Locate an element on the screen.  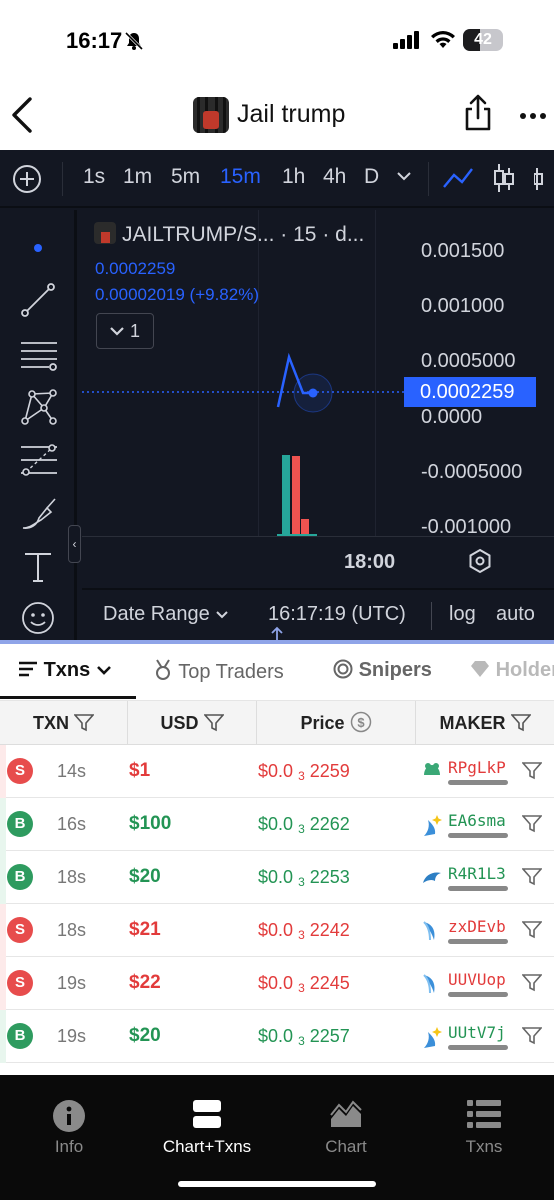
col-header-usd: USD is located at coordinates (192, 723).